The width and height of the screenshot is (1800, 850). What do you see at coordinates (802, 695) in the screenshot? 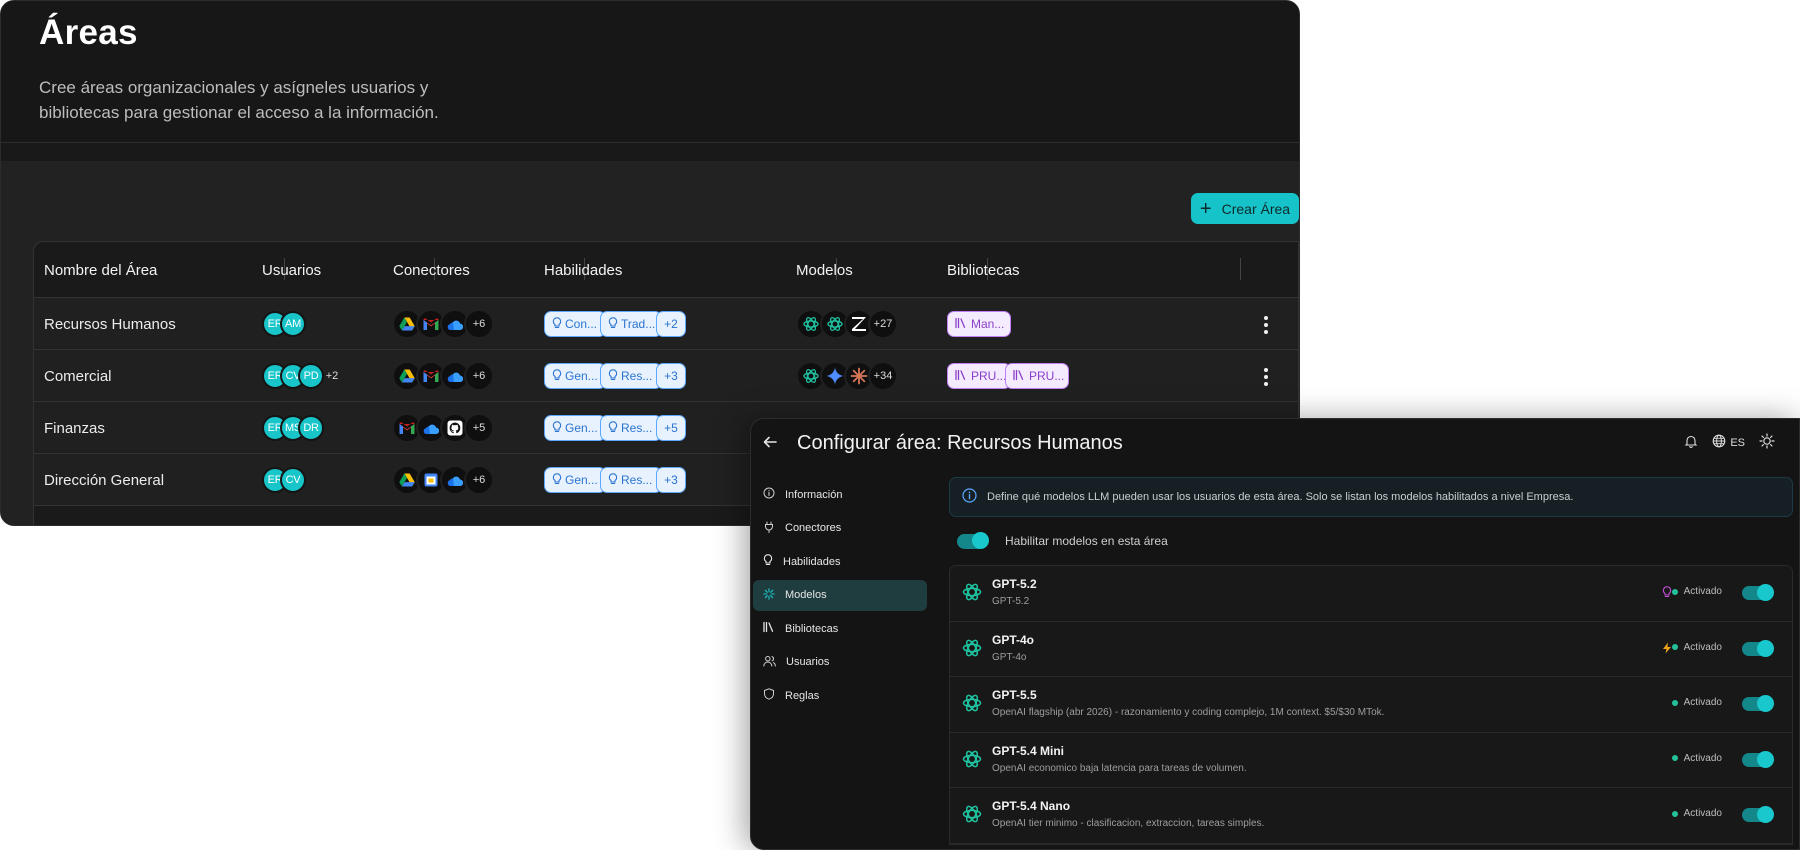
I see `nav-item-label: Reglas` at bounding box center [802, 695].